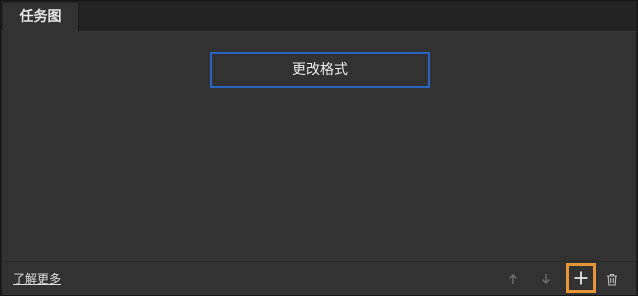  I want to click on tab-bar: 任务图, so click(319, 17).